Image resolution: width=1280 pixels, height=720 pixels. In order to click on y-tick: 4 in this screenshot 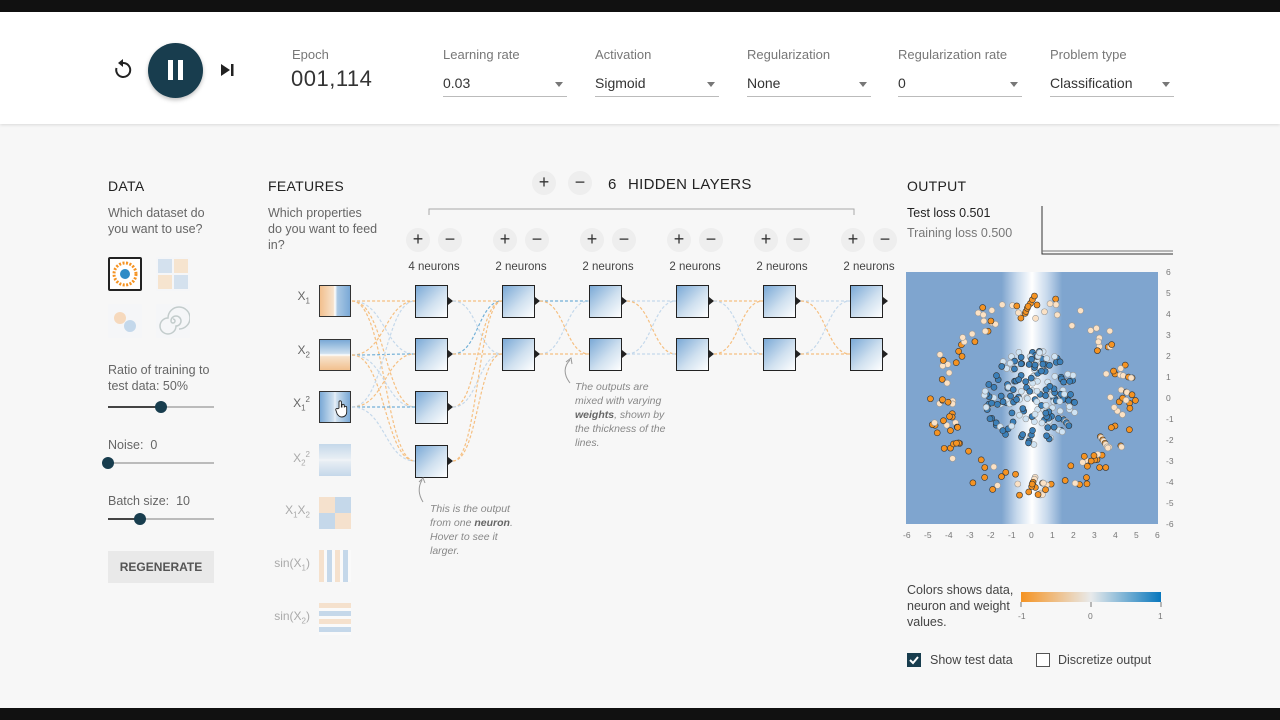, I will do `click(1168, 314)`.